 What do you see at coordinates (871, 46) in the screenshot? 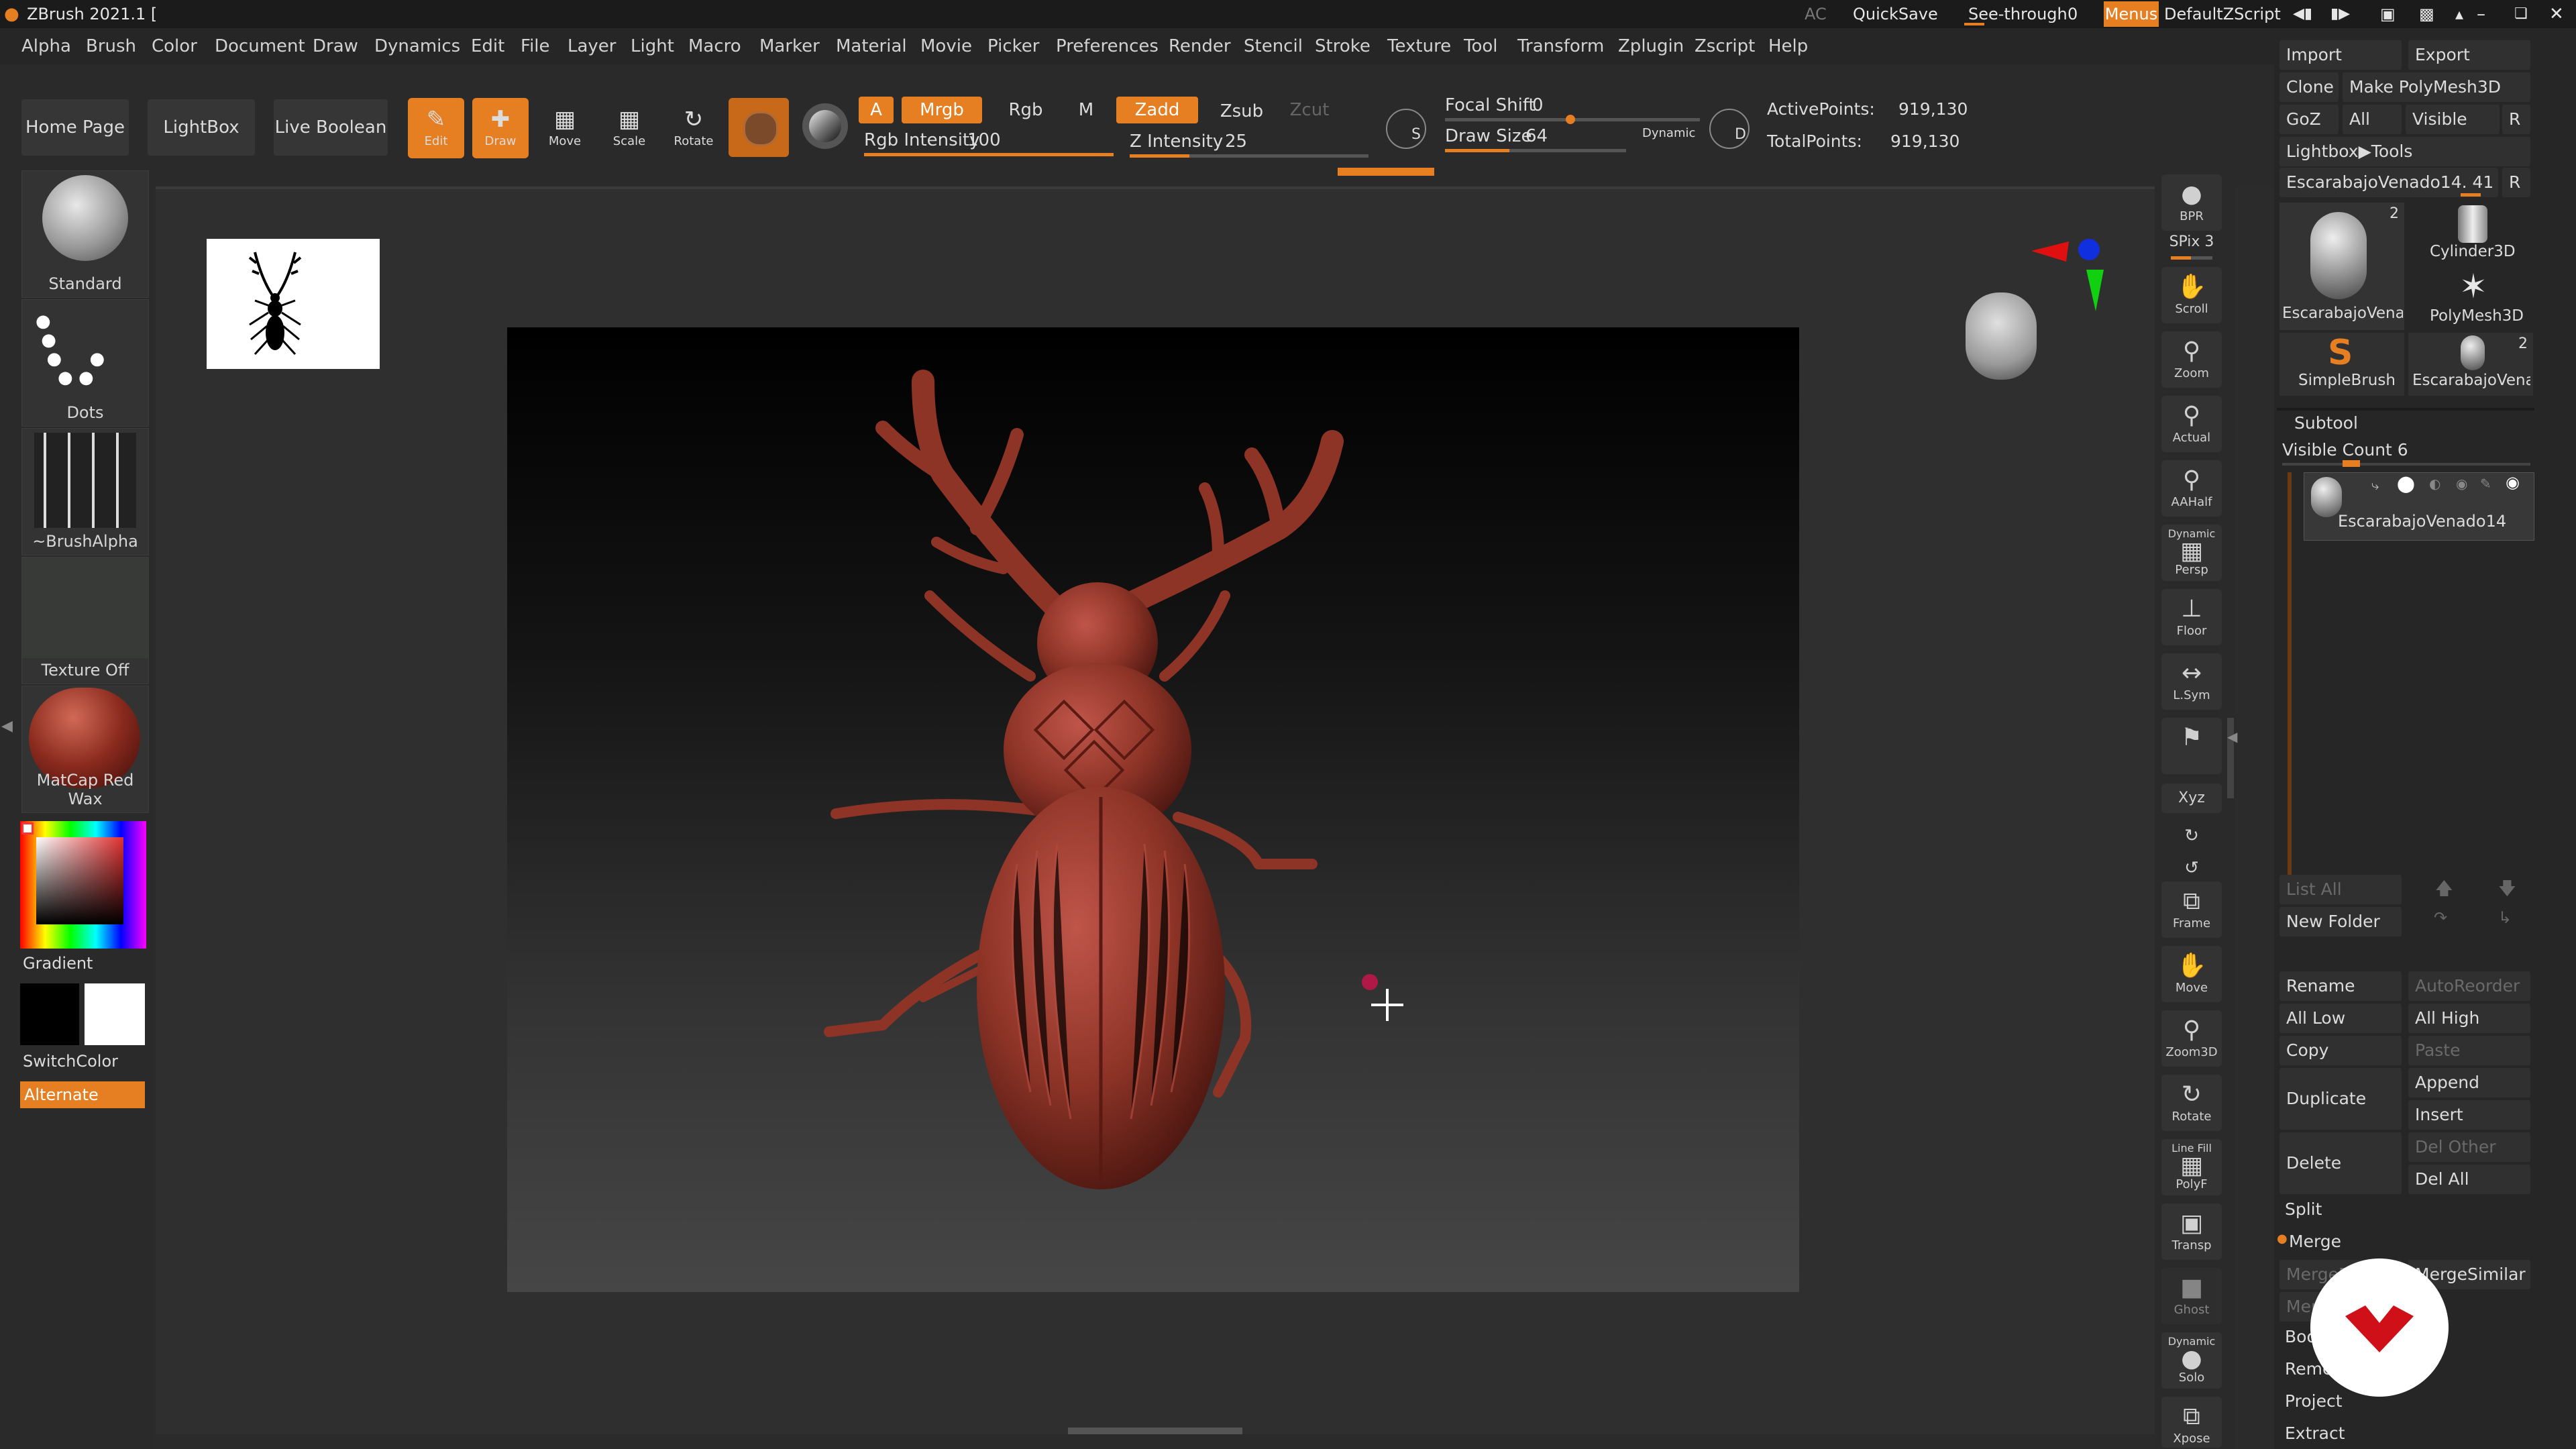
I see `menu-material: Material` at bounding box center [871, 46].